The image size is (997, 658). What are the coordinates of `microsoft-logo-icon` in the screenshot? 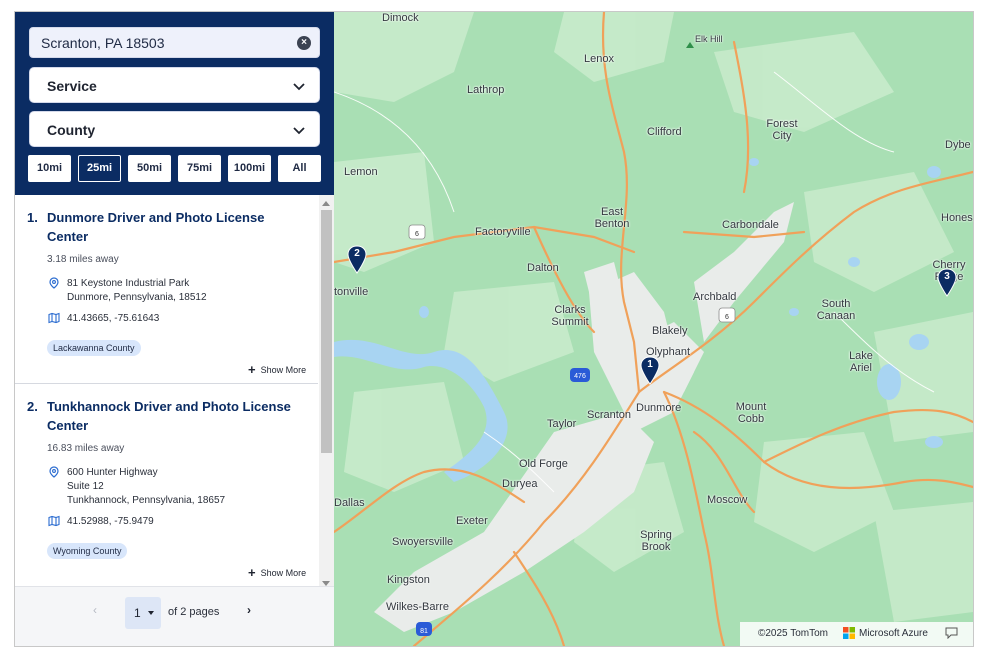 It's located at (849, 633).